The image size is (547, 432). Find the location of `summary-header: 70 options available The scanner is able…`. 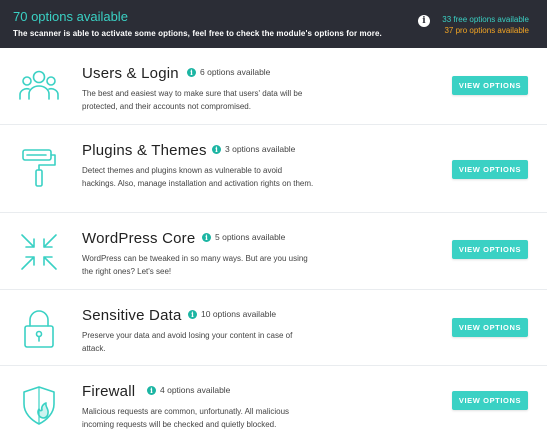

summary-header: 70 options available The scanner is able… is located at coordinates (273, 24).